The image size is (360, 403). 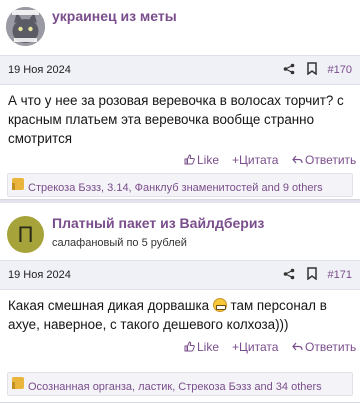 What do you see at coordinates (340, 70) in the screenshot?
I see `post-number: #170` at bounding box center [340, 70].